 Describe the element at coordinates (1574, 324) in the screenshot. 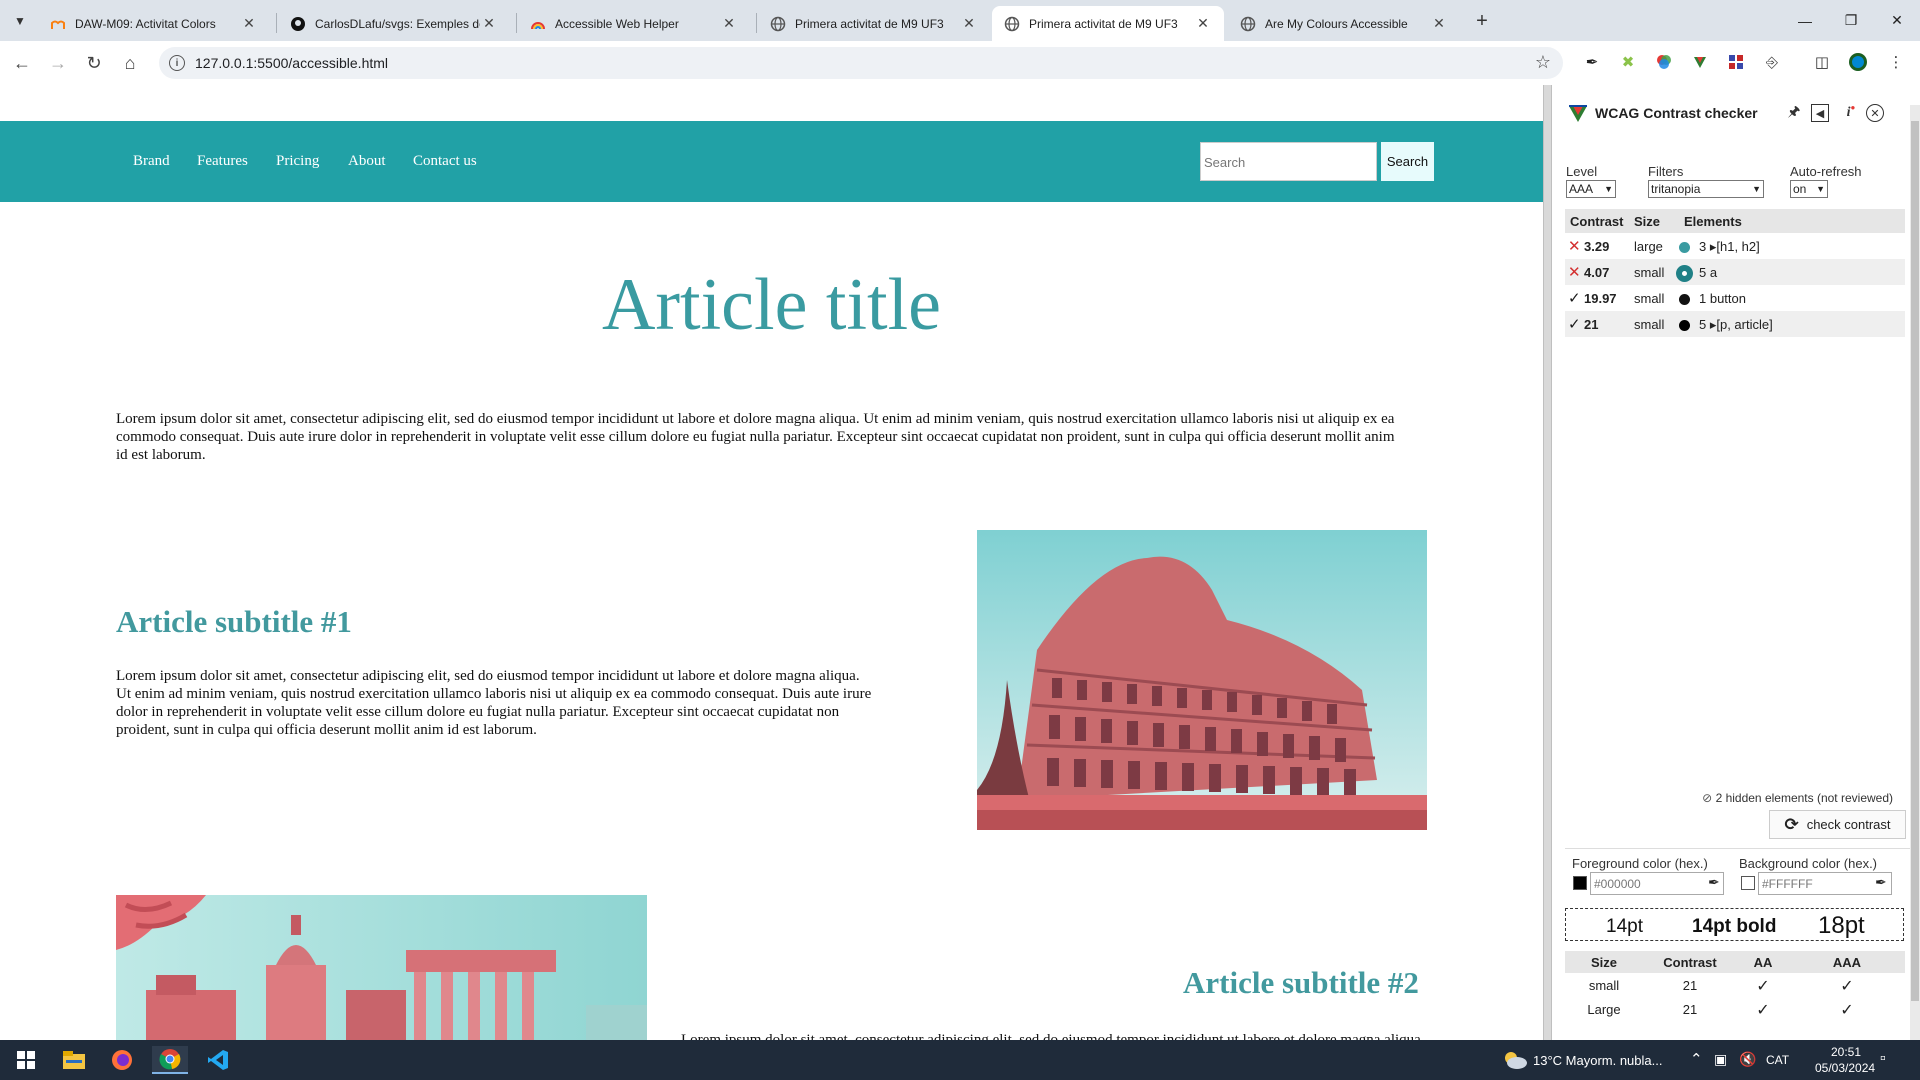

I see `pass-check-icon: ✓` at that location.